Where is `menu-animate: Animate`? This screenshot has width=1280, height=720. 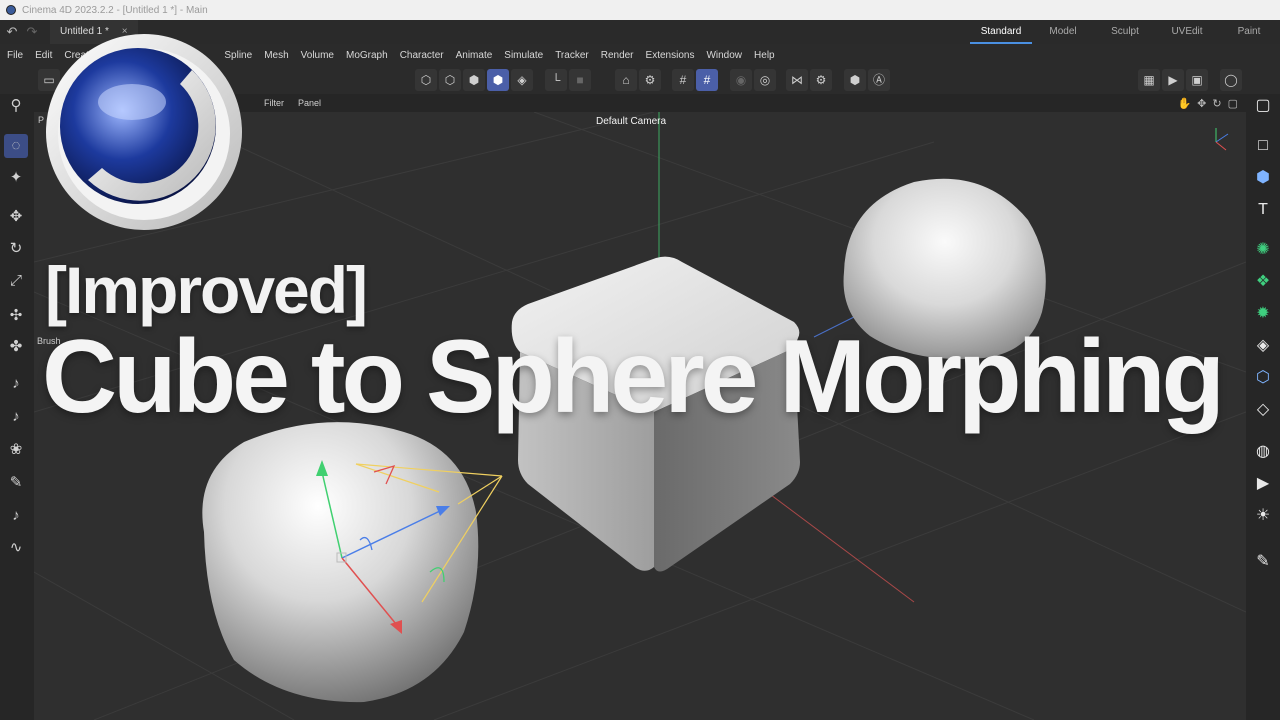
menu-animate: Animate is located at coordinates (474, 55).